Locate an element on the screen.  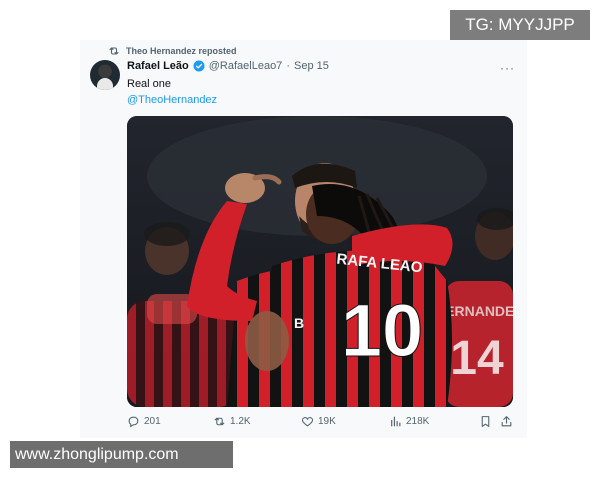
share-button is located at coordinates (506, 421).